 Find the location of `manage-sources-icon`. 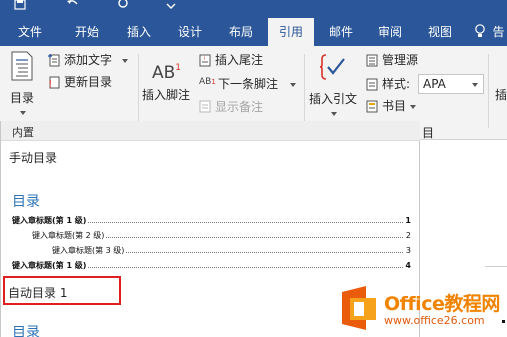

manage-sources-icon is located at coordinates (372, 60).